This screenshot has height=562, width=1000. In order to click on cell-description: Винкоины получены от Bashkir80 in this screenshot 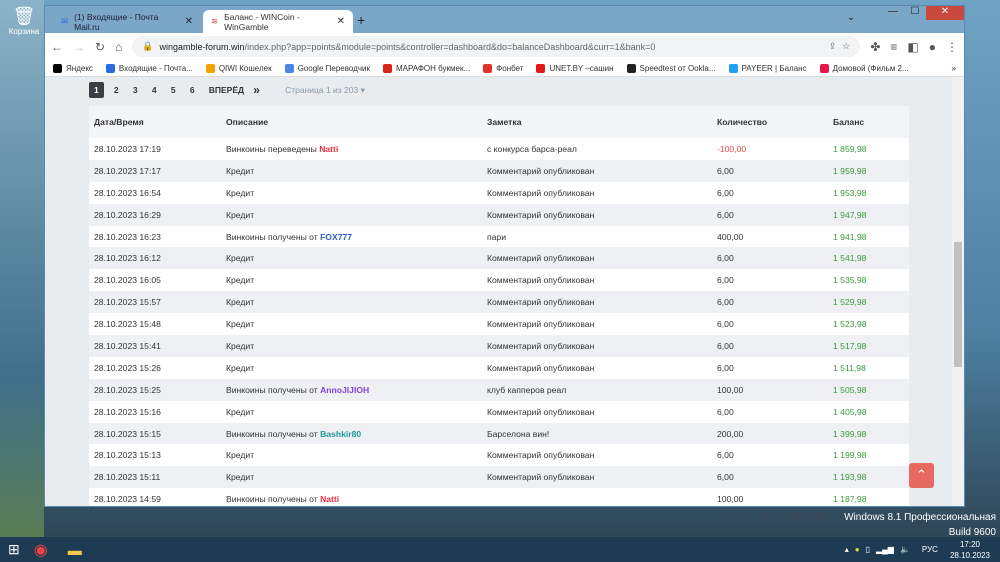, I will do `click(351, 433)`.